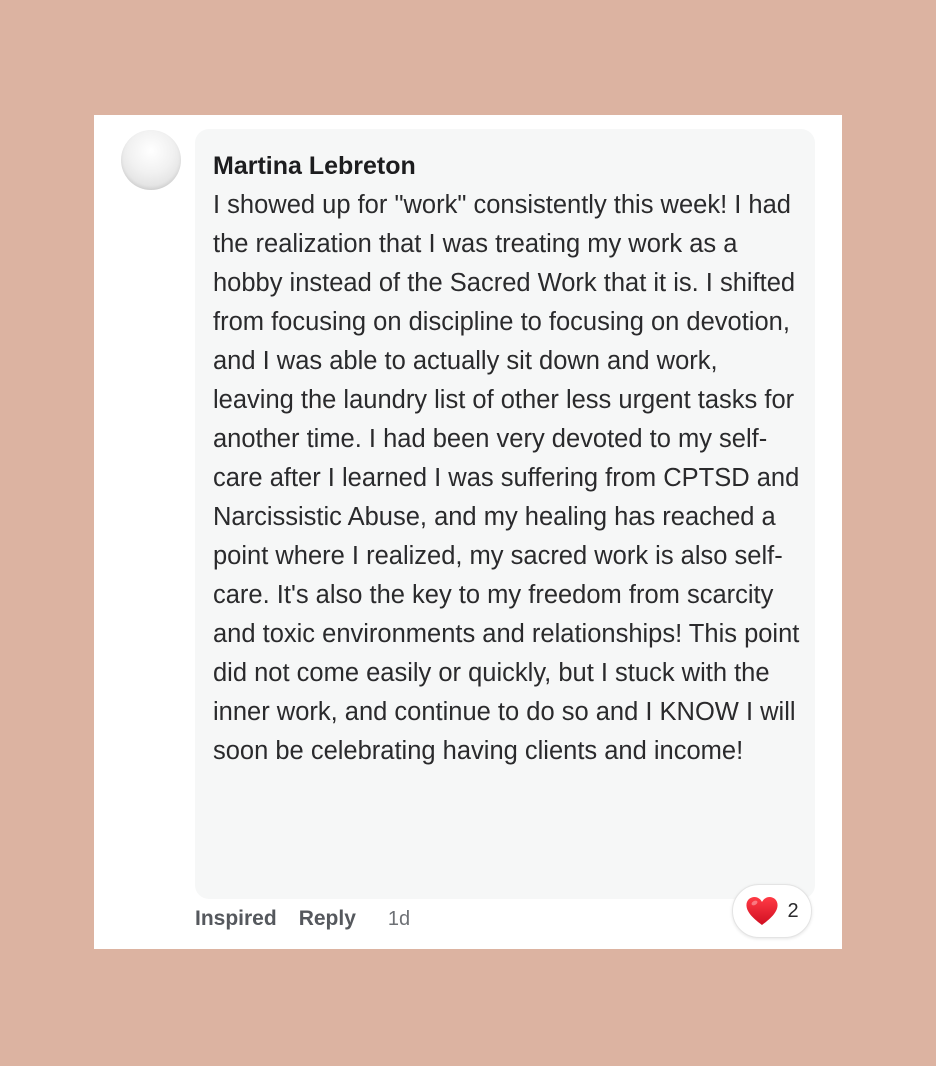 This screenshot has height=1066, width=936. Describe the element at coordinates (793, 910) in the screenshot. I see `reaction-count: 2` at that location.